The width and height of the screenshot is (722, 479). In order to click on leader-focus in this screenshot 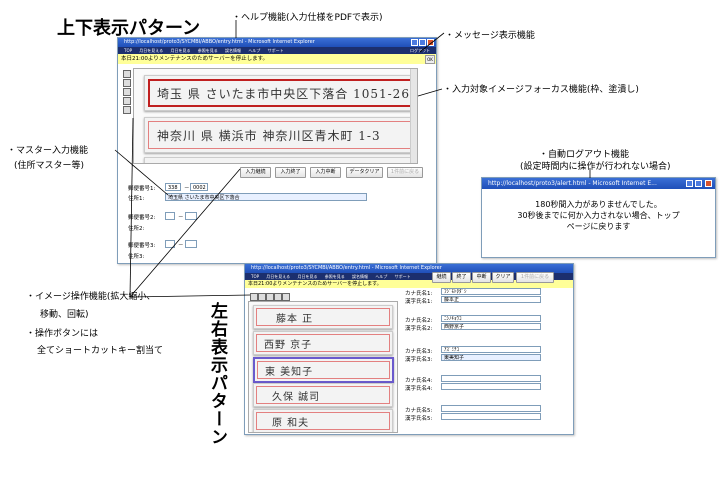, I will do `click(430, 92)`.